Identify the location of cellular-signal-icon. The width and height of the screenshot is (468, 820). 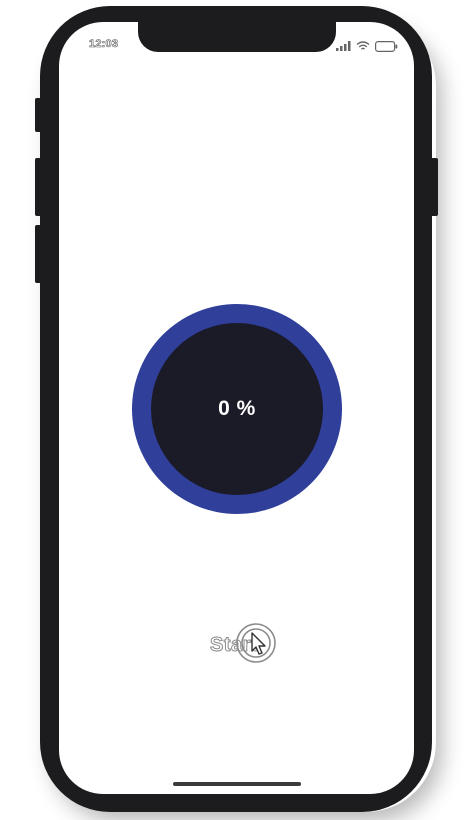
(343, 46).